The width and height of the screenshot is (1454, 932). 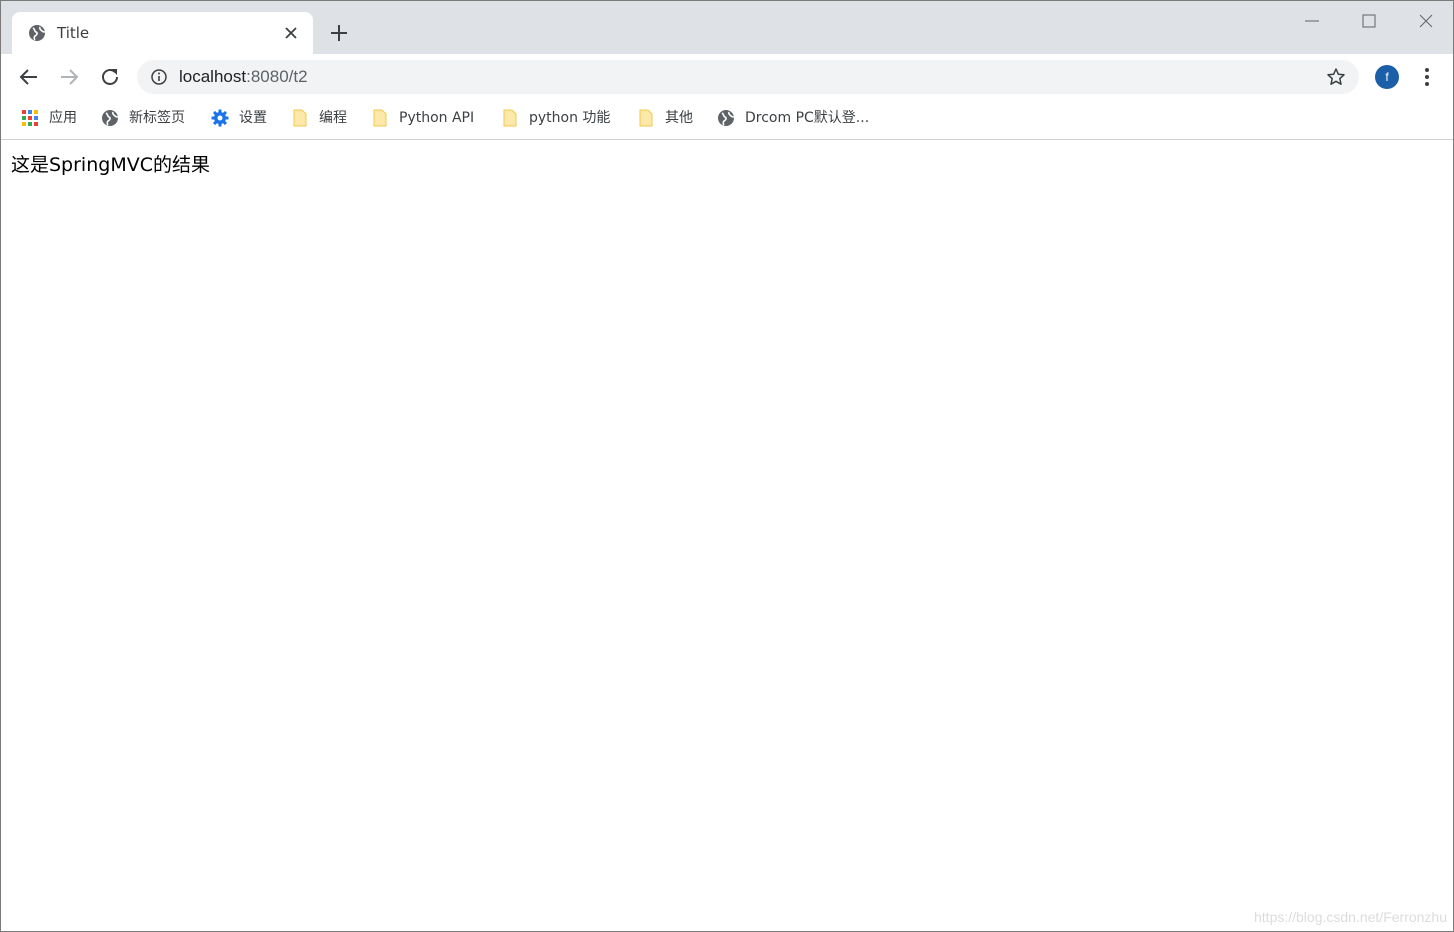 What do you see at coordinates (1350, 917) in the screenshot?
I see `watermark: https://blog.csdn.net/Ferronzhu` at bounding box center [1350, 917].